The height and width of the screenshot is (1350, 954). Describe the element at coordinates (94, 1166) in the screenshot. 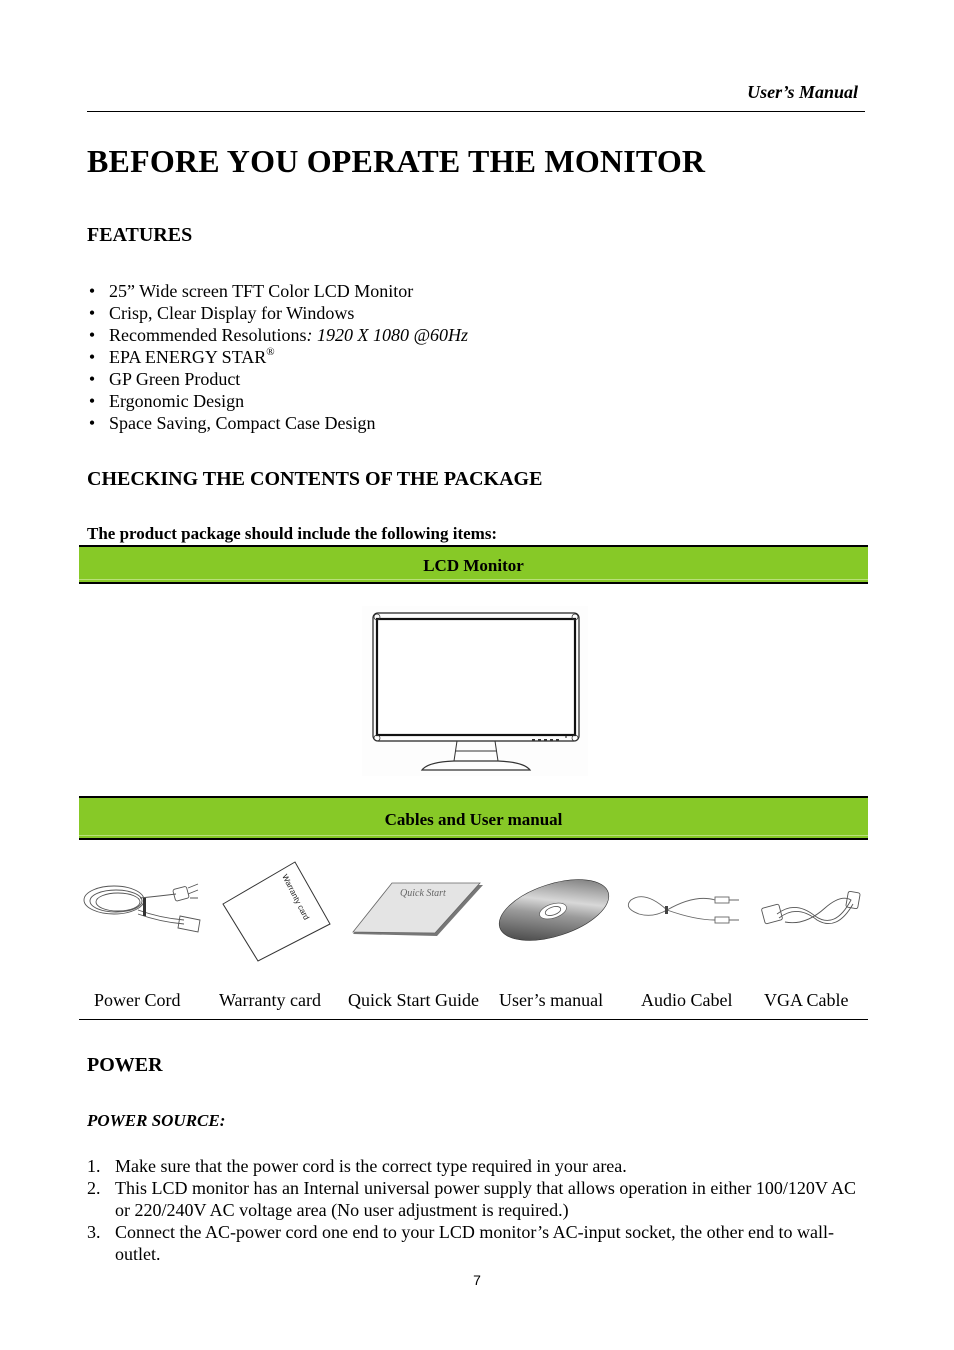

I see `step-number: 1.` at that location.